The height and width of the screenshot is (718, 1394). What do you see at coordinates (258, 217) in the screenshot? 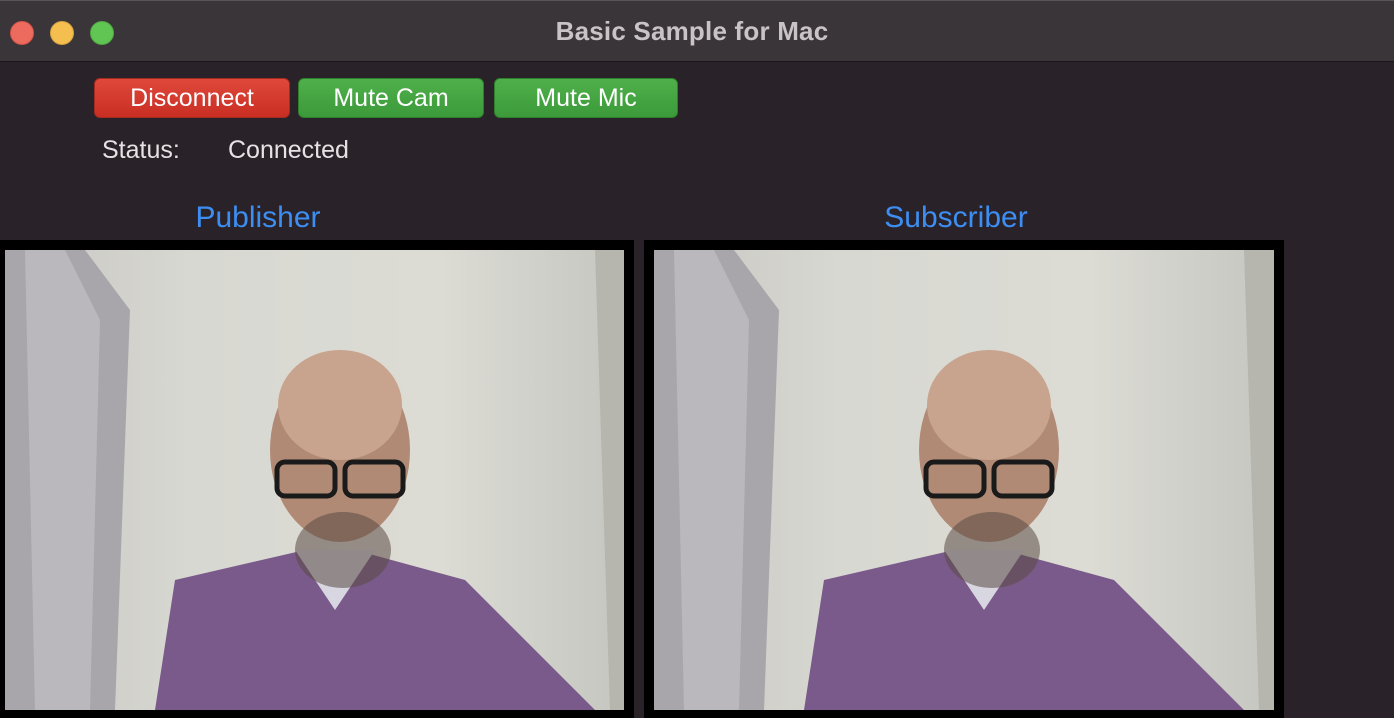
I see `publisher-label: Publisher` at bounding box center [258, 217].